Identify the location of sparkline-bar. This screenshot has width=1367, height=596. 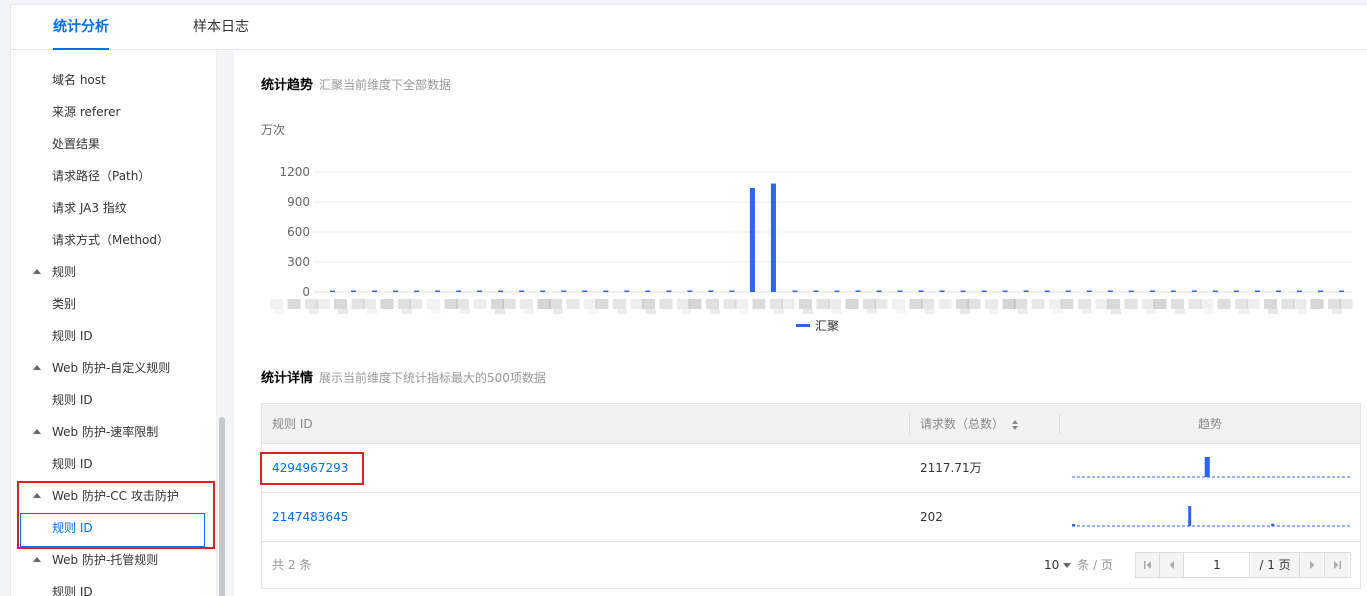
(1208, 467).